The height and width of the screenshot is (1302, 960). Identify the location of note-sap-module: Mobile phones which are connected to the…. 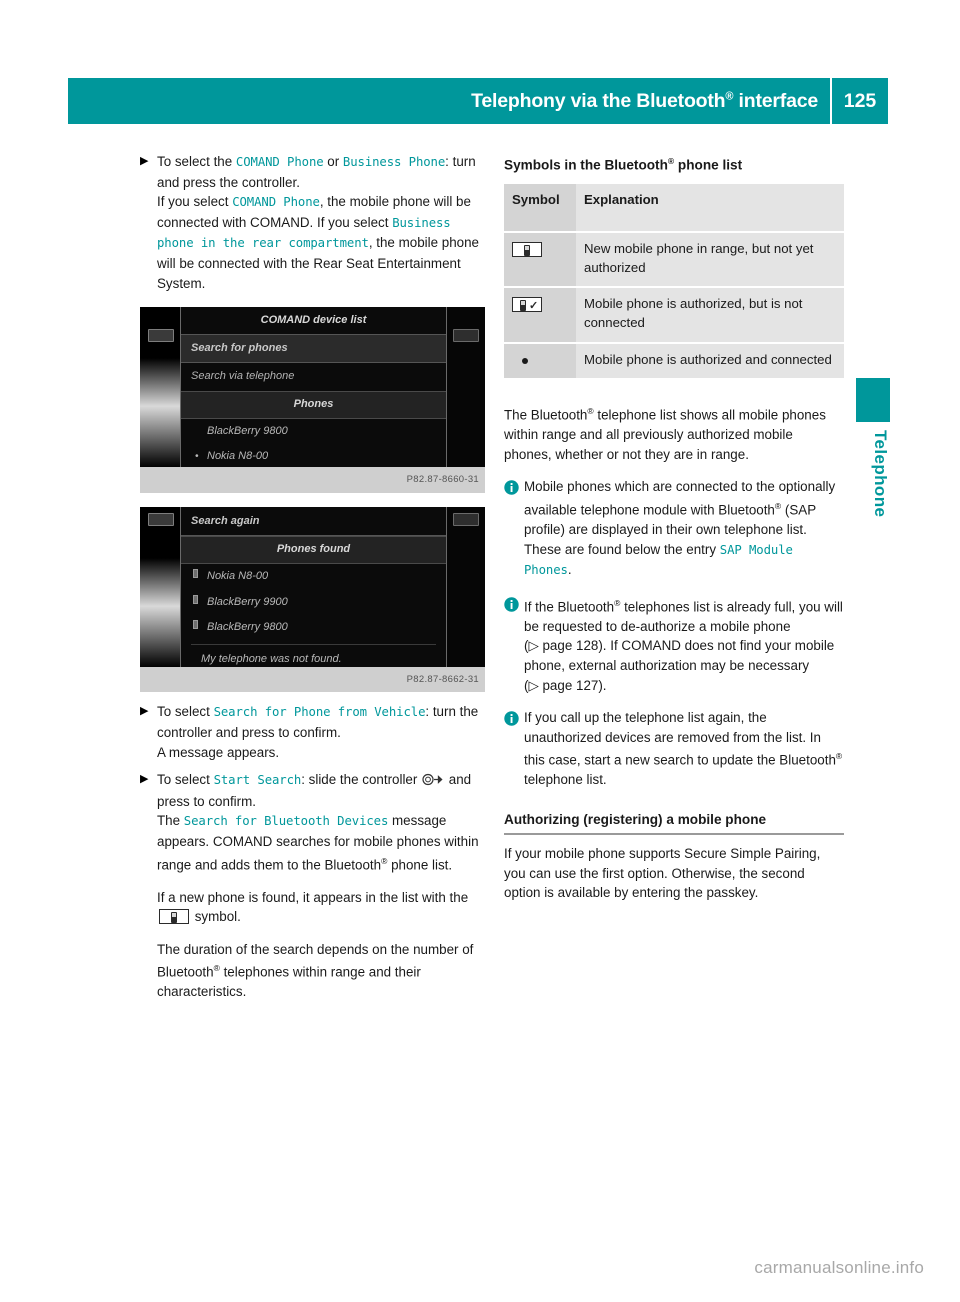
(674, 528).